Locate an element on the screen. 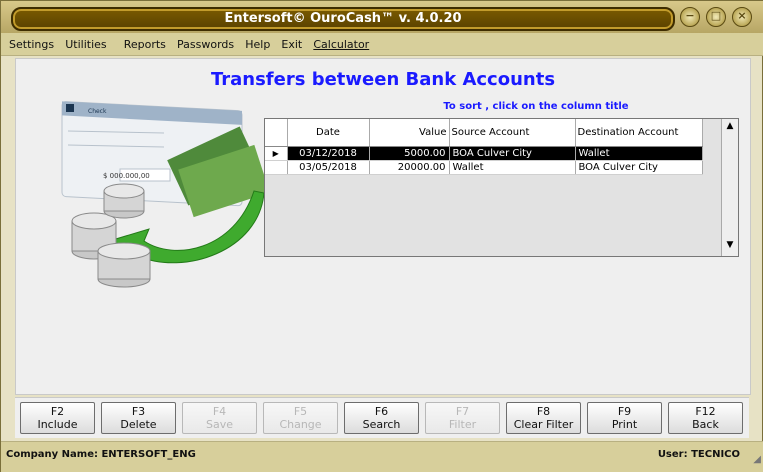  row-pointer-icon: ▶ is located at coordinates (276, 153).